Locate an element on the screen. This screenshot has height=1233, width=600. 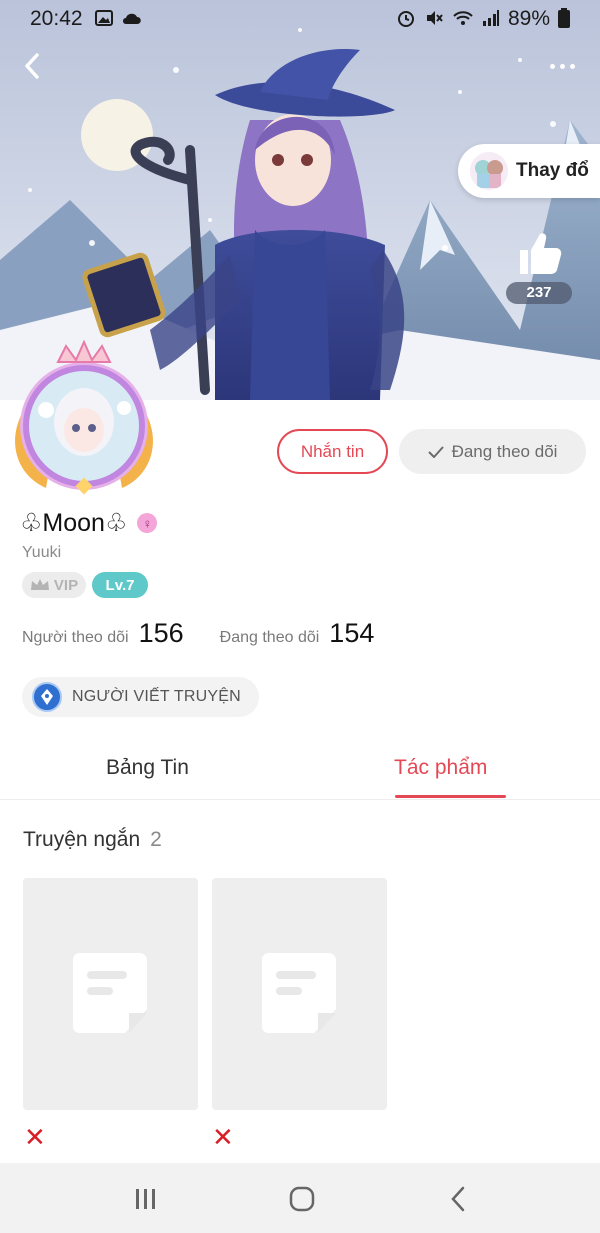
followers-count: 156 is located at coordinates (161, 633).